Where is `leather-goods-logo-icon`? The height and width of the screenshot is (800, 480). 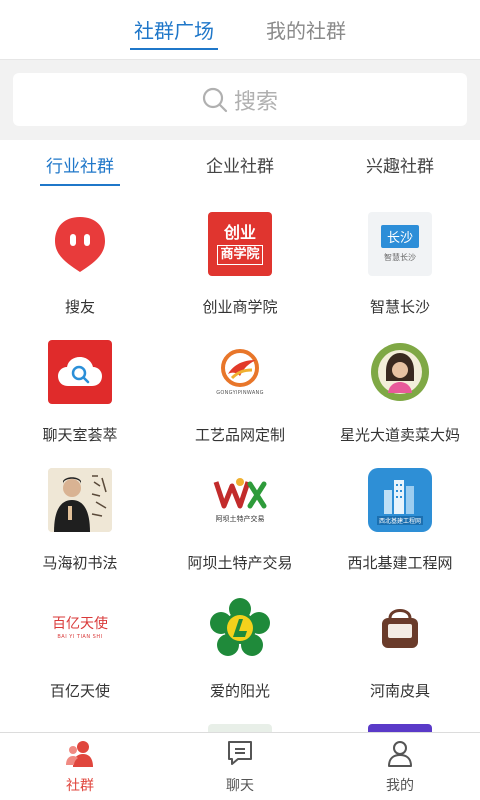
leather-goods-logo-icon is located at coordinates (400, 628).